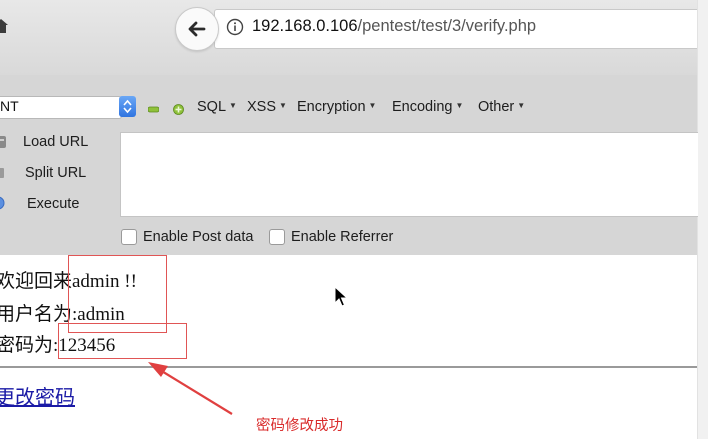  I want to click on load-url-button: Load URL, so click(55, 142).